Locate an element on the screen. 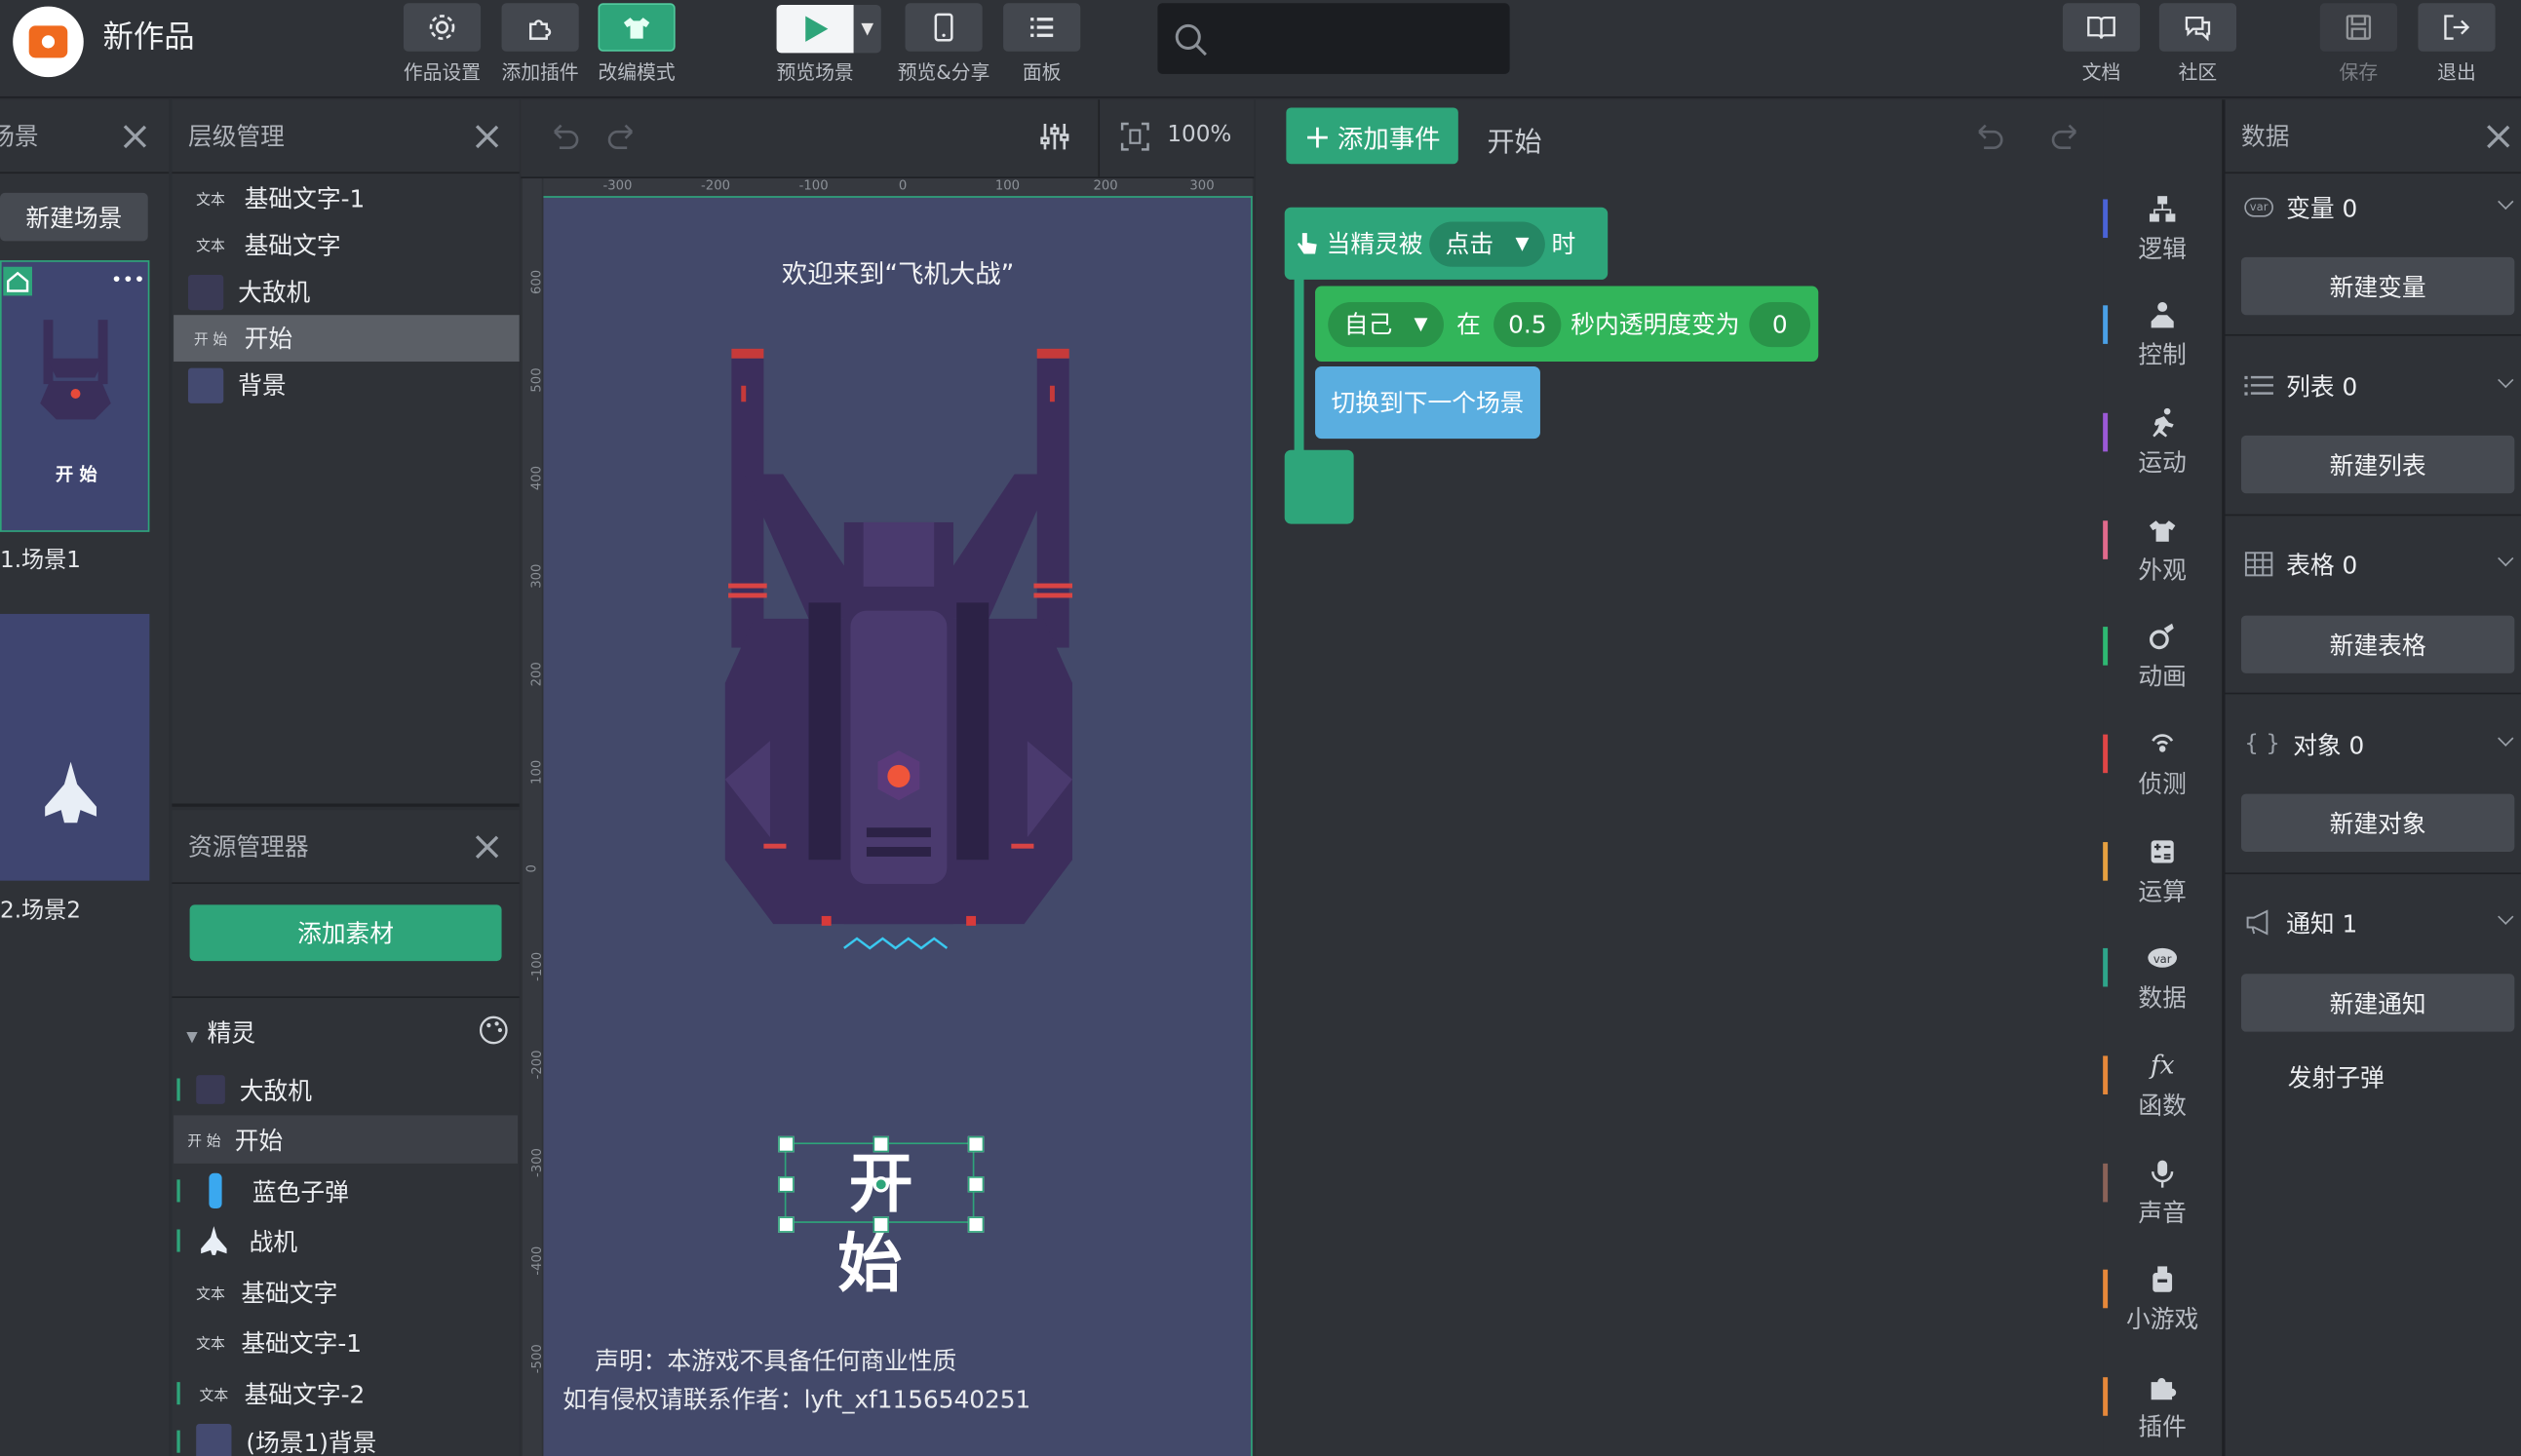 This screenshot has height=1456, width=2521. ruler-tick: 200 is located at coordinates (1105, 185).